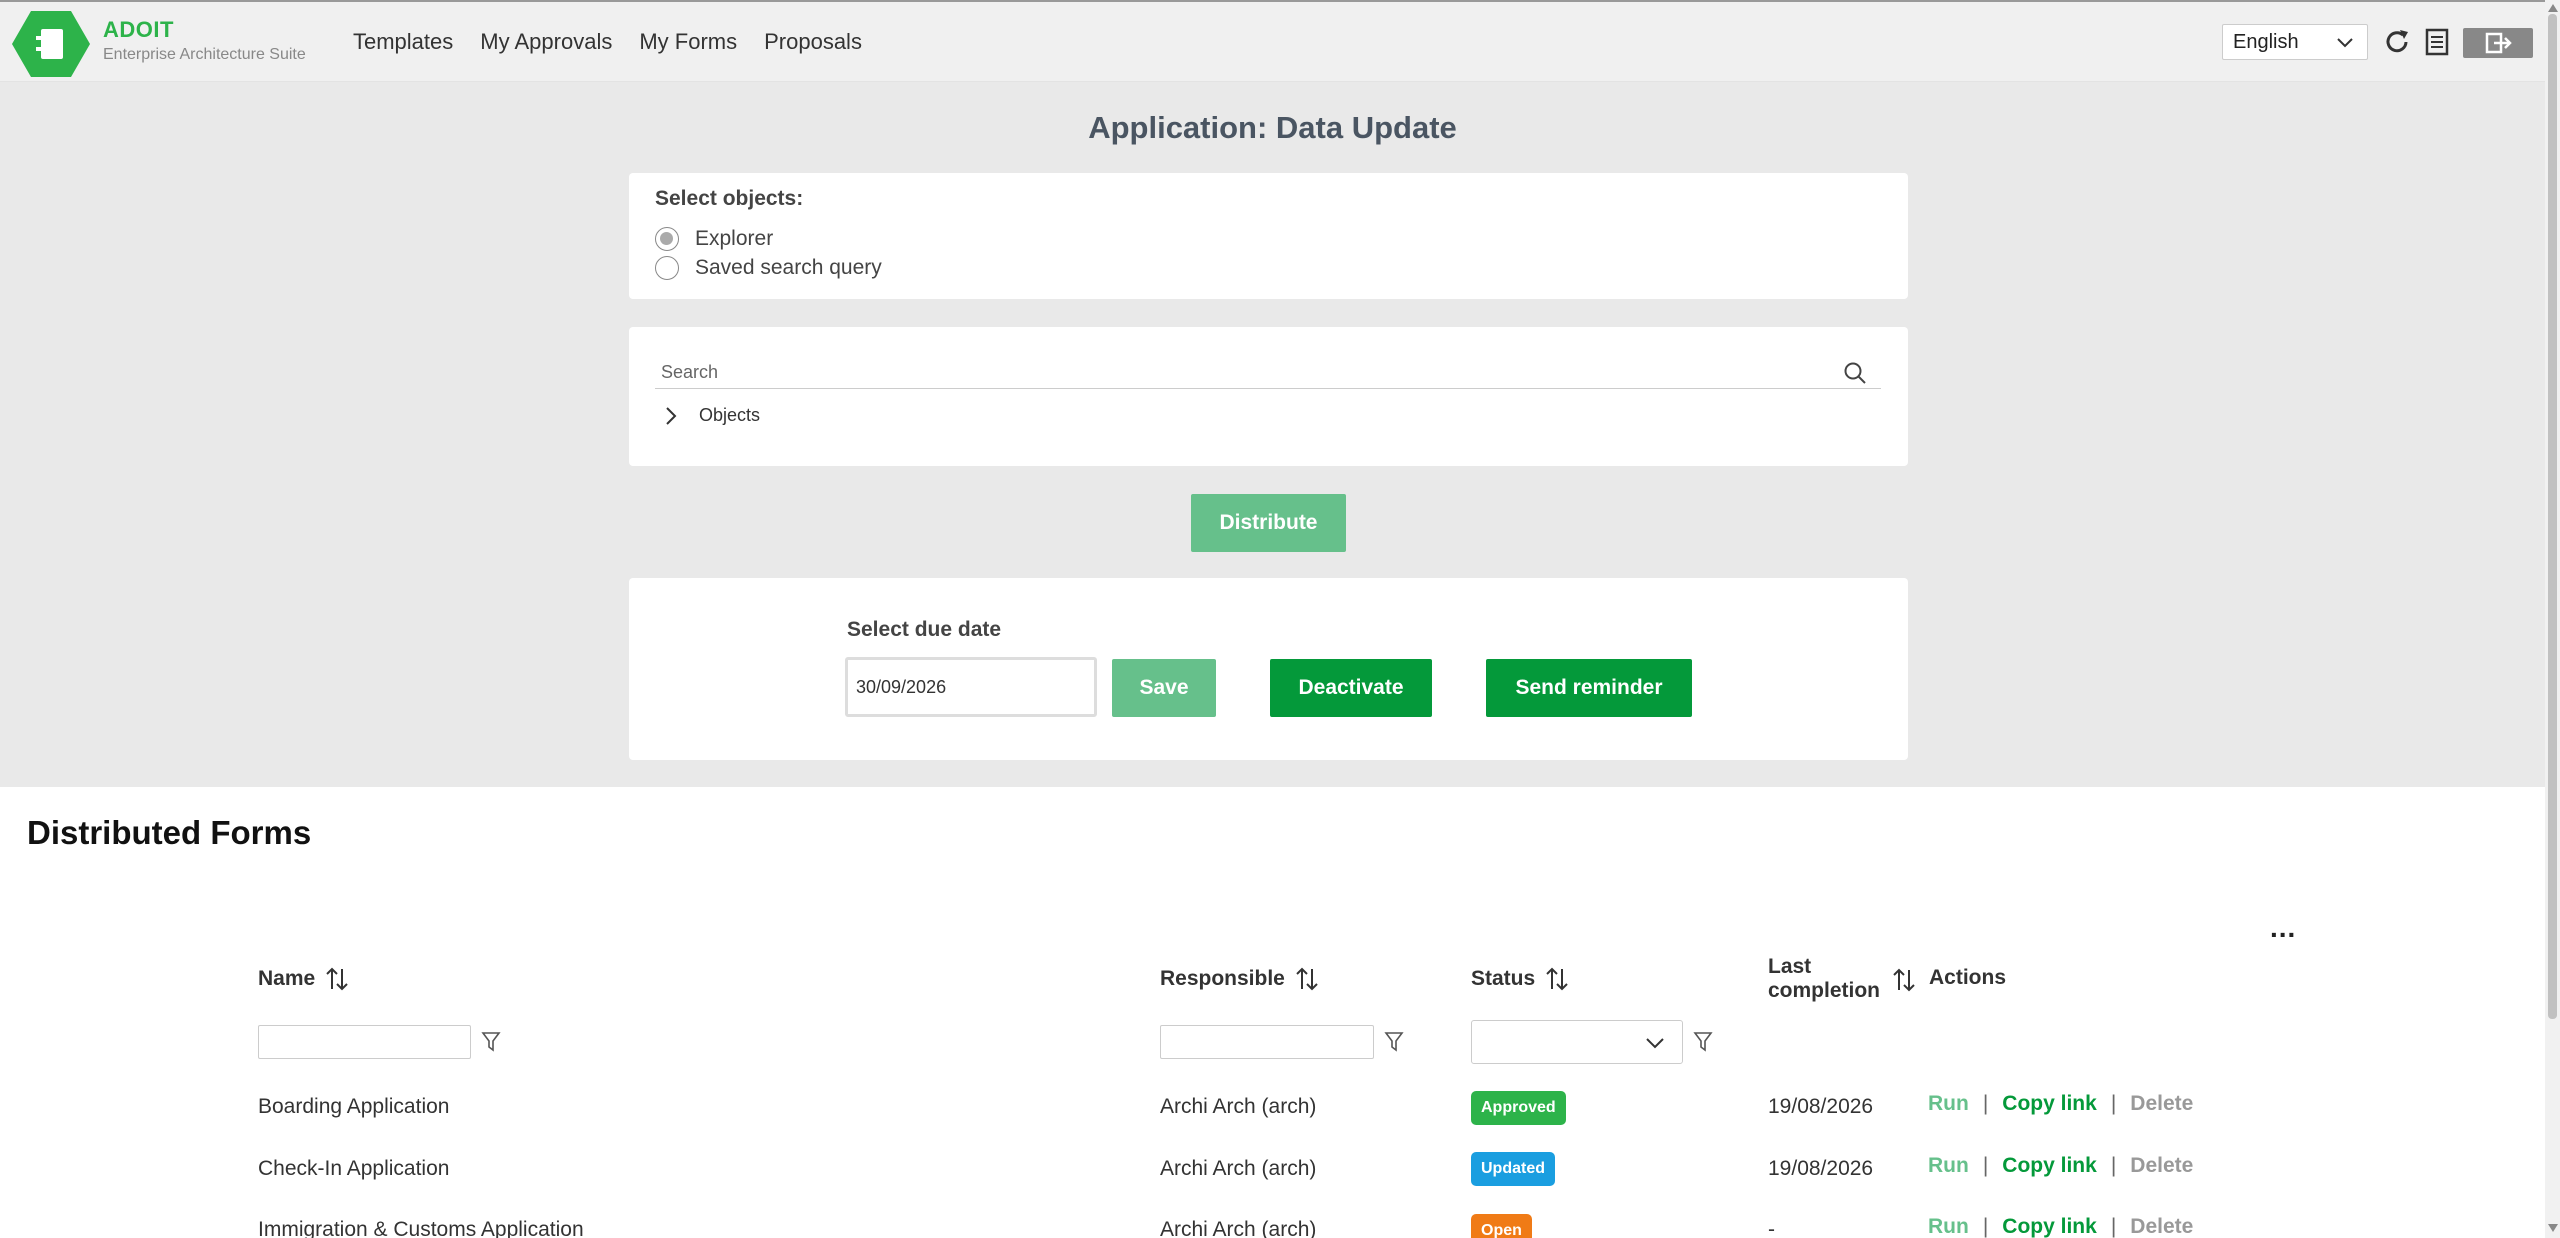 This screenshot has width=2560, height=1238. I want to click on refresh-icon, so click(2398, 42).